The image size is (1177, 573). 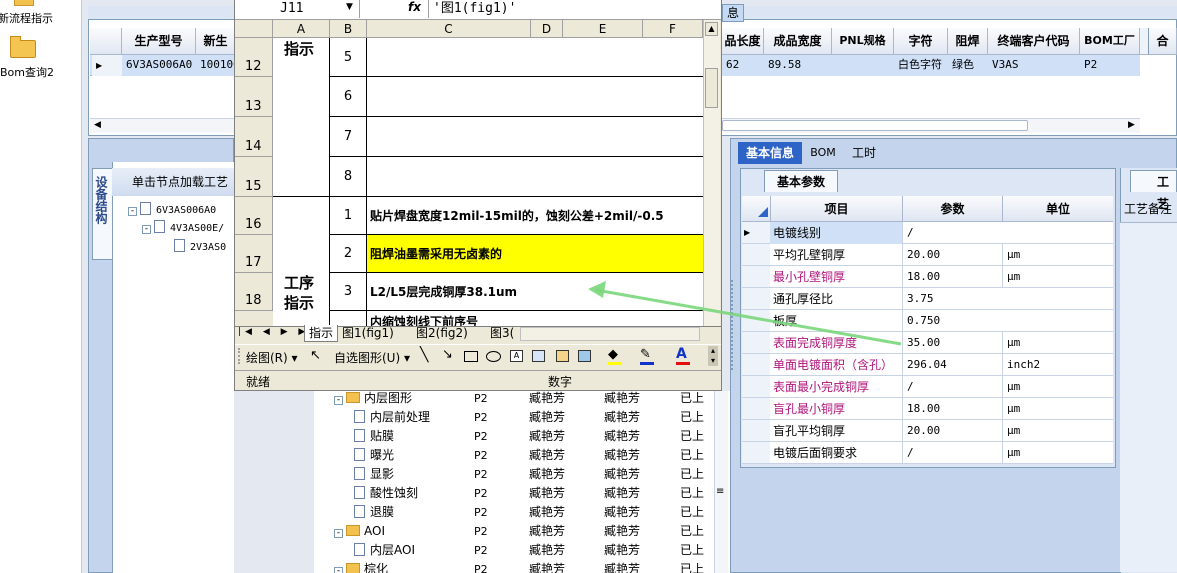 What do you see at coordinates (745, 313) in the screenshot?
I see `annotation-arrow` at bounding box center [745, 313].